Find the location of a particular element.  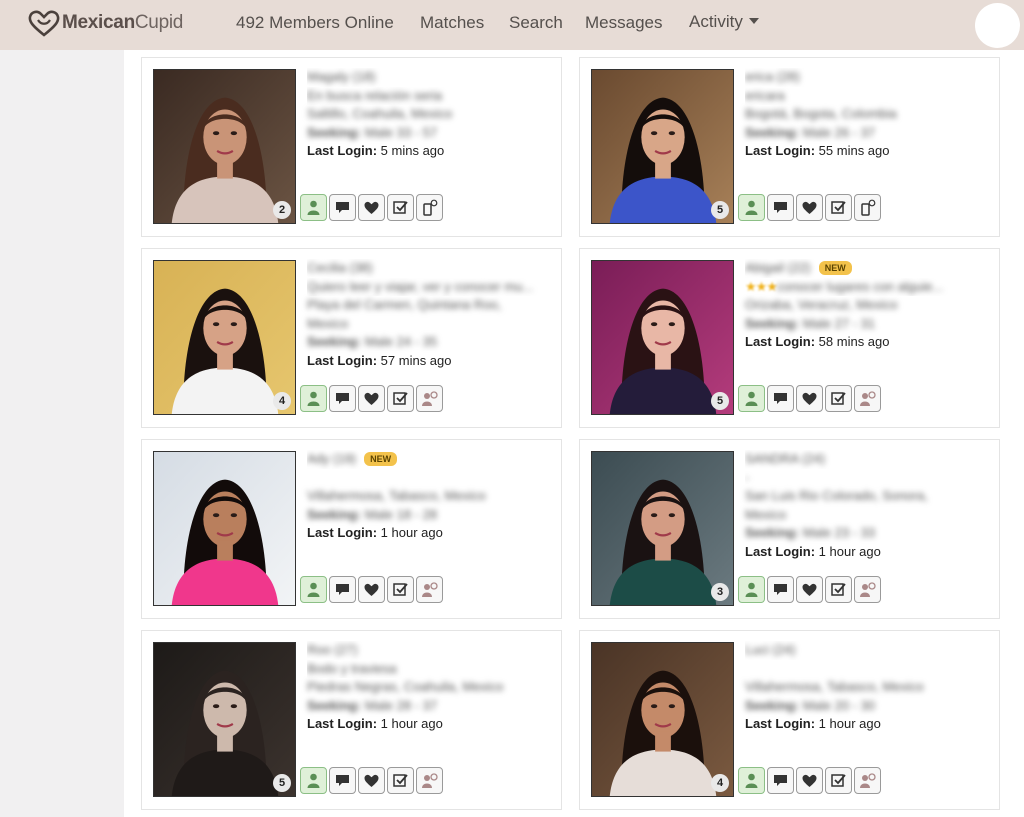

photo-count-badge: 3 is located at coordinates (720, 592).